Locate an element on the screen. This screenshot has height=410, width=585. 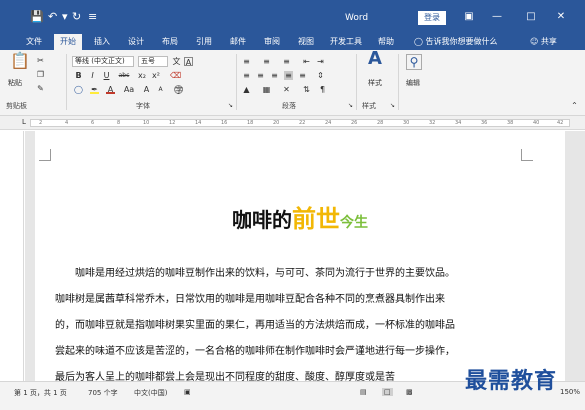
language-indicator: 中文(中国) is located at coordinates (150, 393).